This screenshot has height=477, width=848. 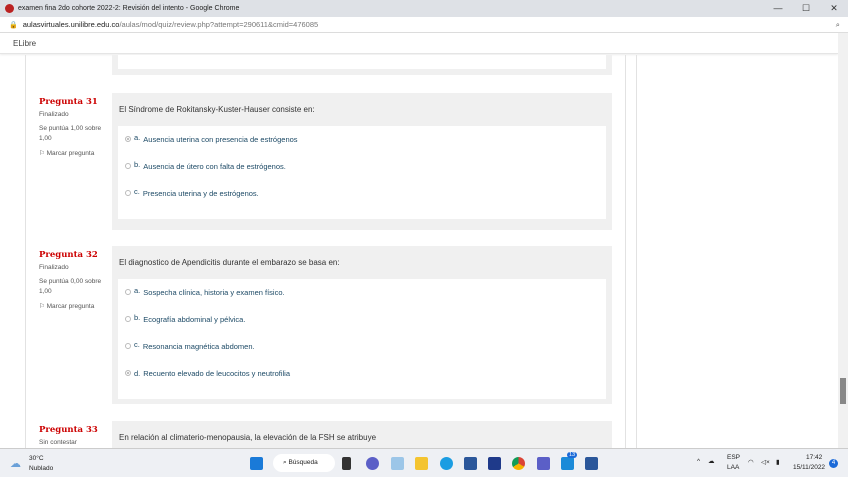 I want to click on answer-option: b. Ecografía abdominal y pélvica., so click(x=362, y=325).